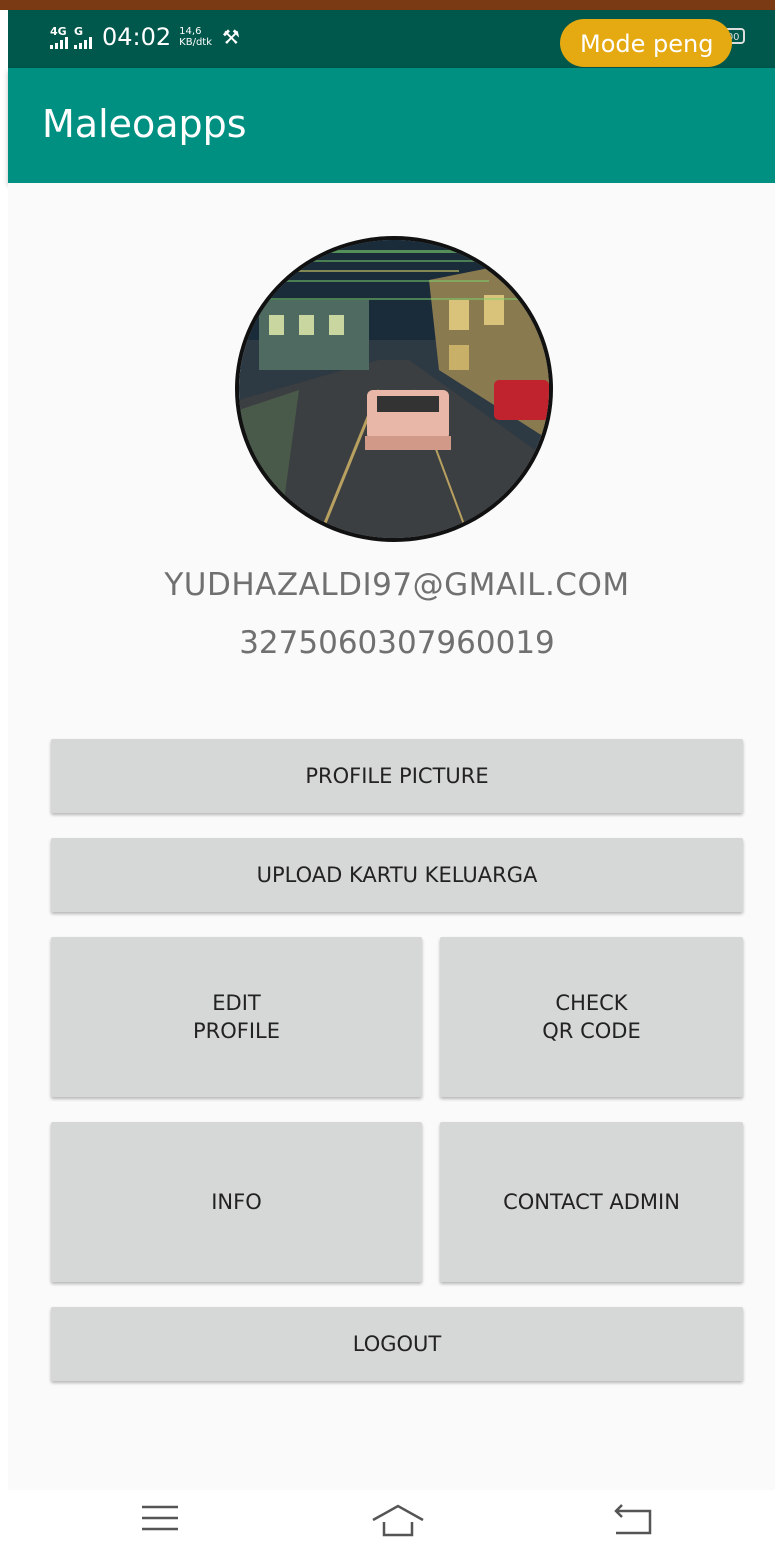 This screenshot has height=1546, width=775. I want to click on network-type-1: 4G, so click(58, 31).